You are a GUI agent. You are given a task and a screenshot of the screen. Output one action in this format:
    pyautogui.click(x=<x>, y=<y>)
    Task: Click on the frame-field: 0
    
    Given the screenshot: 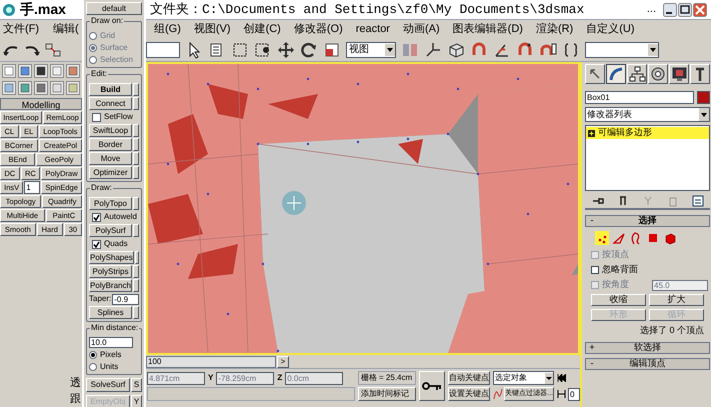 What is the action you would take?
    pyautogui.click(x=574, y=394)
    